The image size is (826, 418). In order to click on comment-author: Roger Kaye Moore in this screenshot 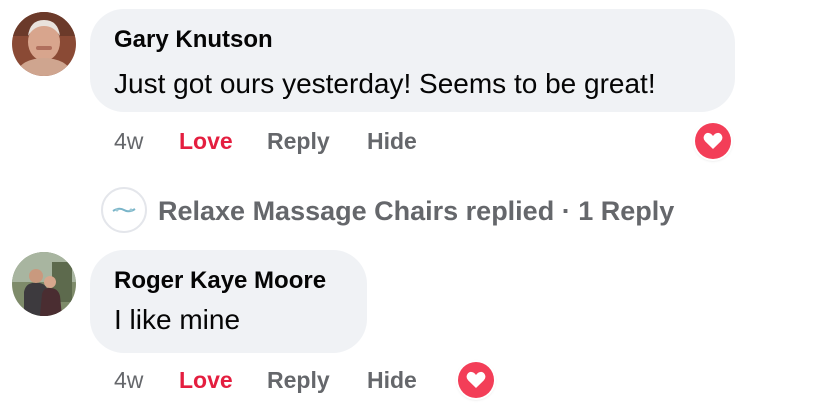, I will do `click(220, 281)`.